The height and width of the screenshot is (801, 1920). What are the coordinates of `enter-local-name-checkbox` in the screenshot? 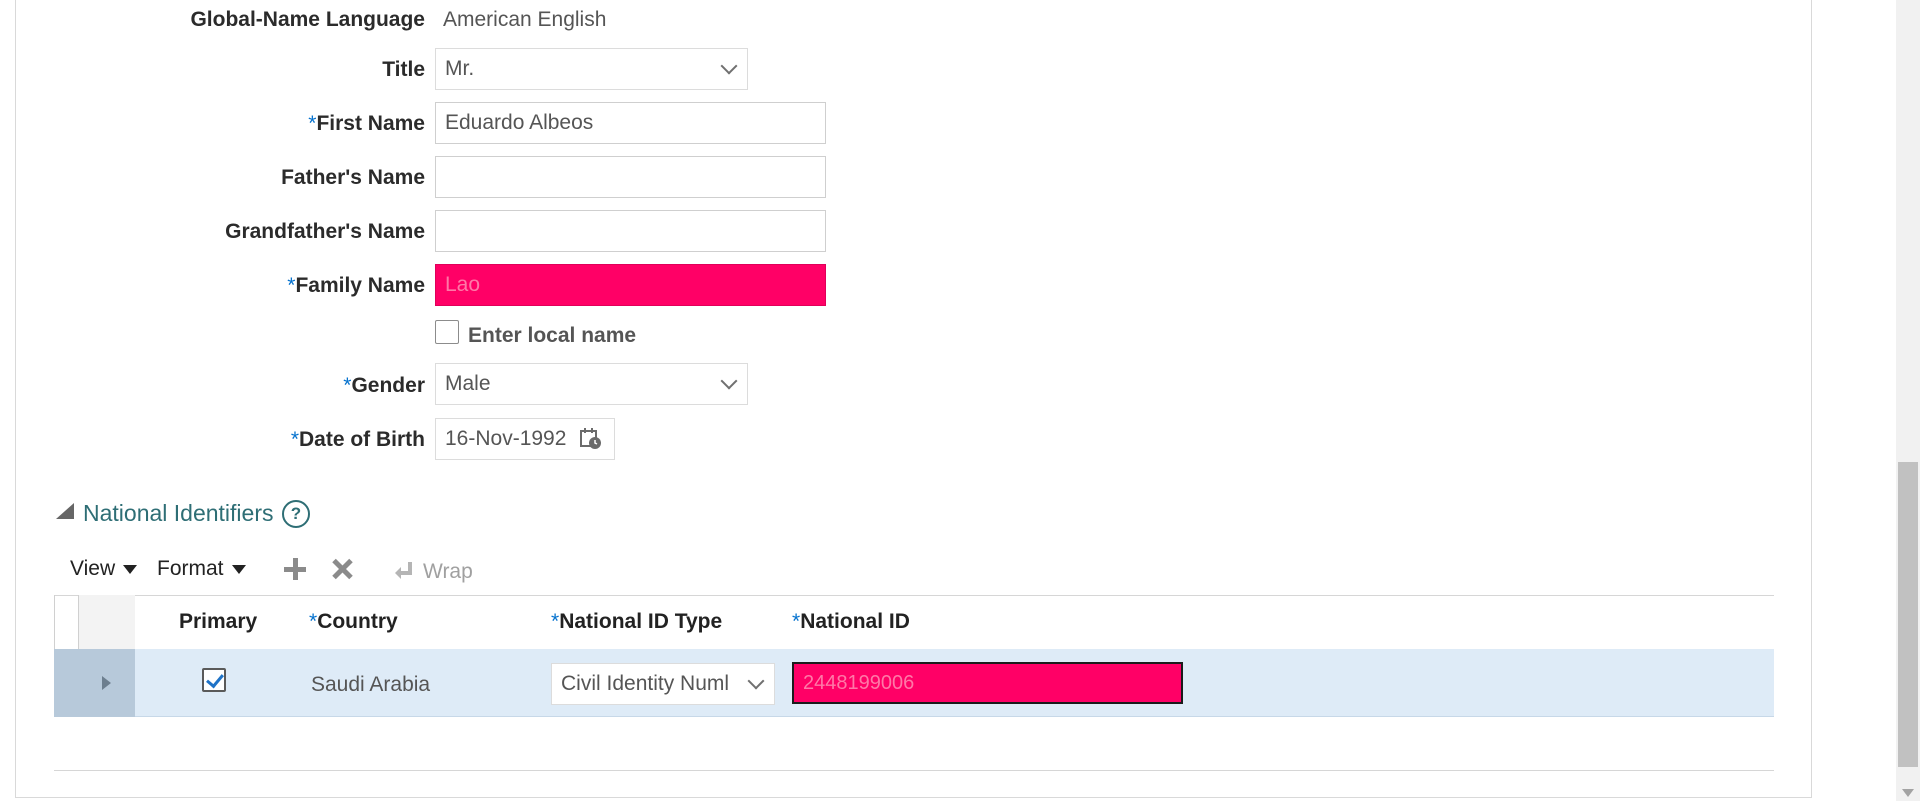 It's located at (447, 332).